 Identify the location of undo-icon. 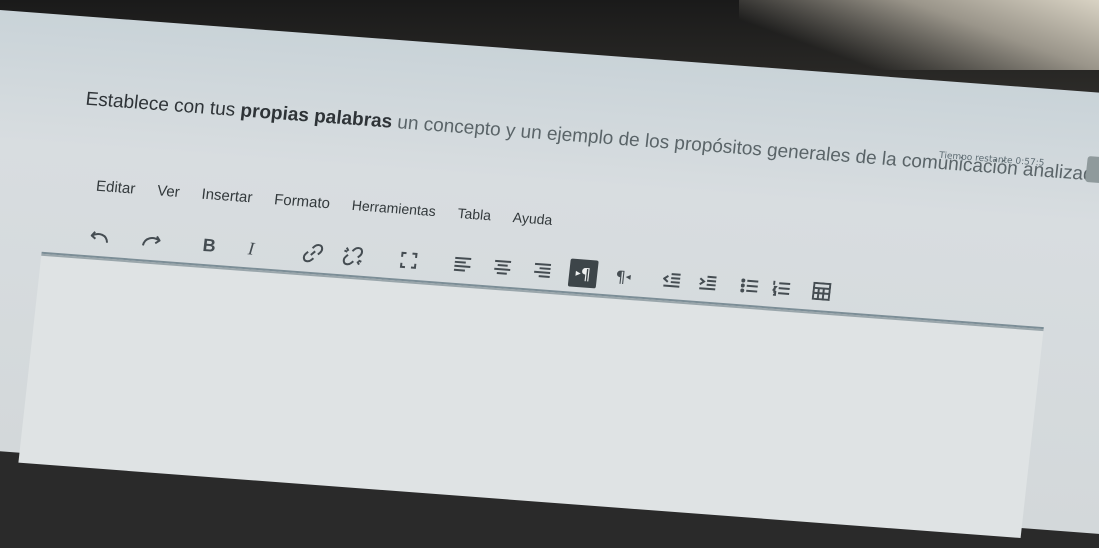
(99, 237).